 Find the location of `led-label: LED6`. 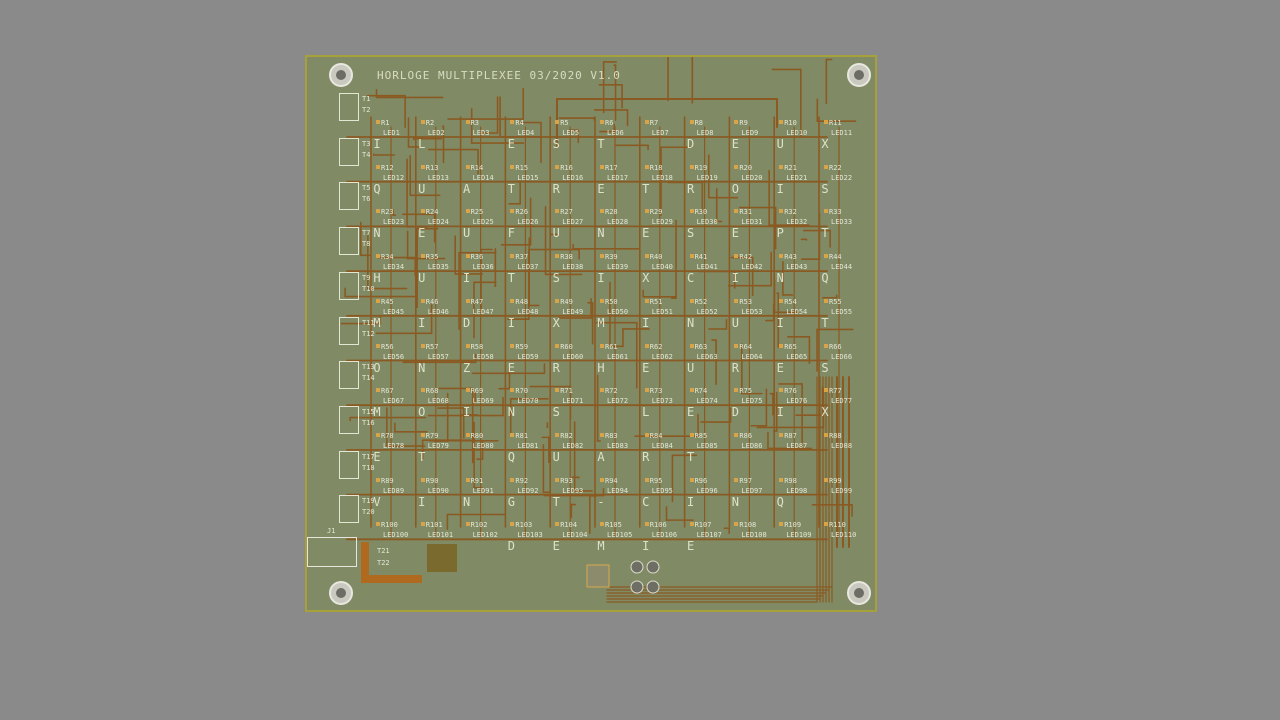

led-label: LED6 is located at coordinates (615, 133).